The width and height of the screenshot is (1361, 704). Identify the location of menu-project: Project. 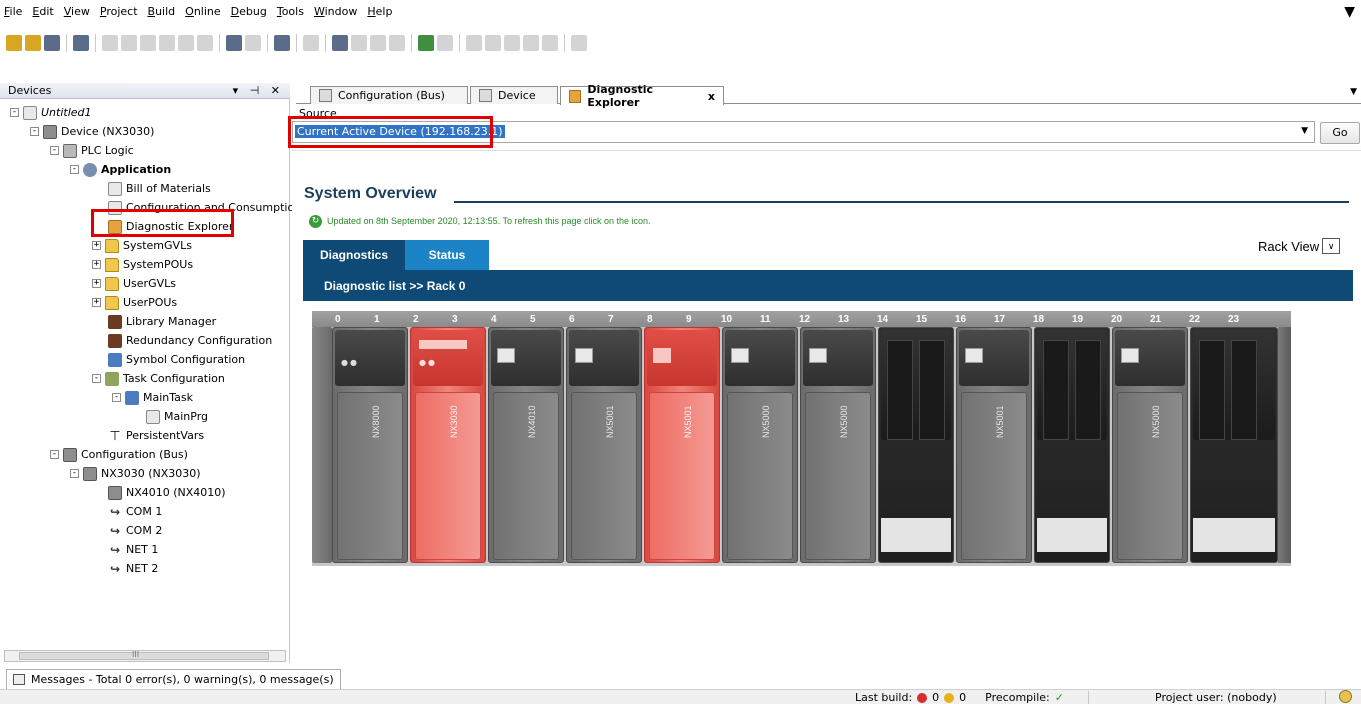
(119, 11).